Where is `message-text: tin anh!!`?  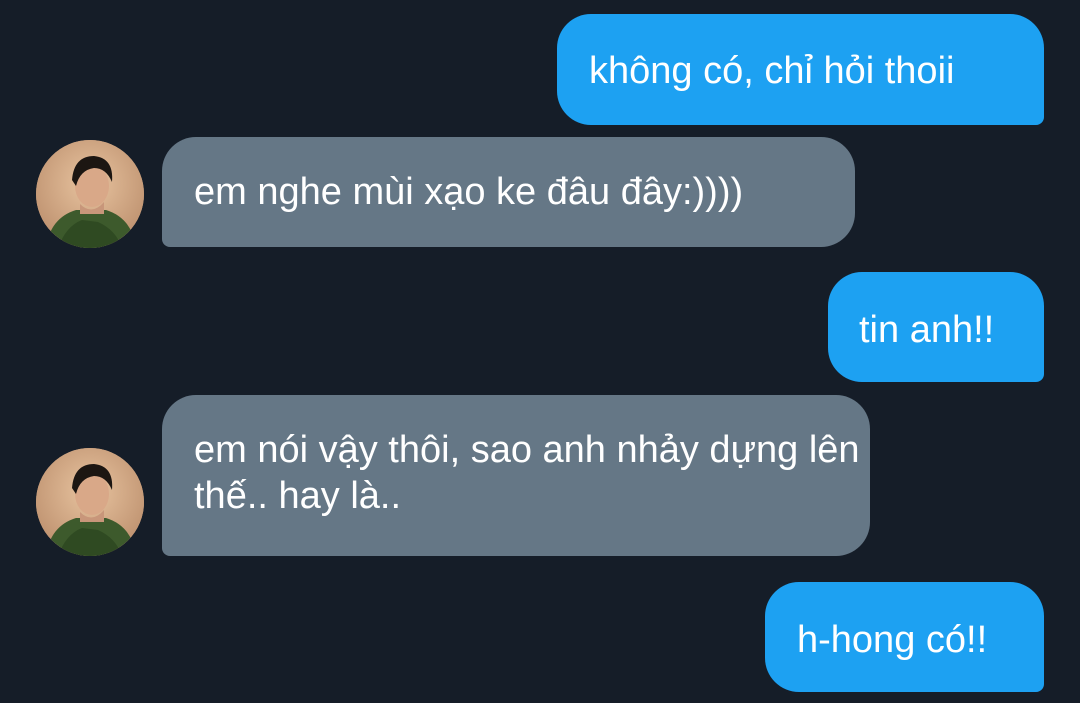
message-text: tin anh!! is located at coordinates (927, 330).